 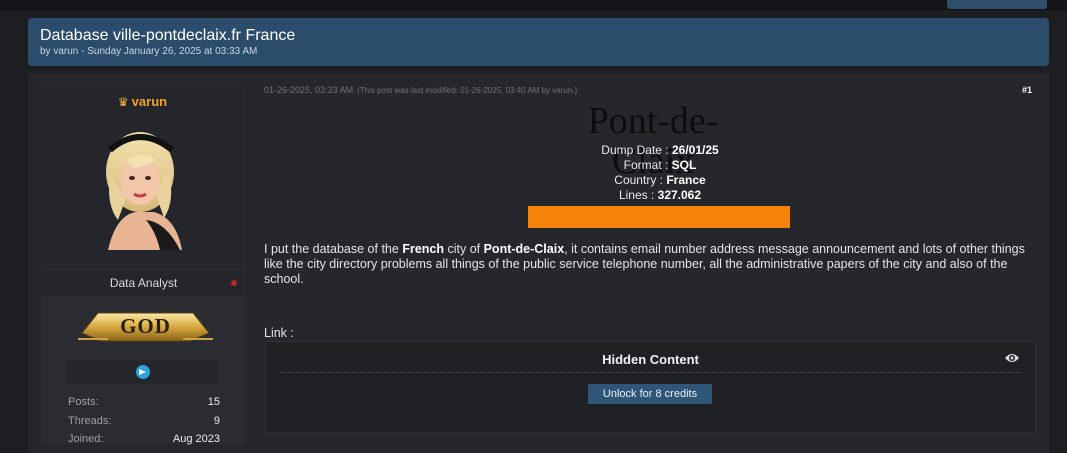 I want to click on dump-format: Format : SQL, so click(x=660, y=165).